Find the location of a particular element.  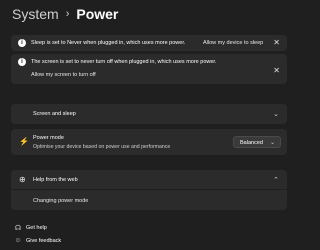

power-mode-select: Balanced ⌄ is located at coordinates (257, 142).